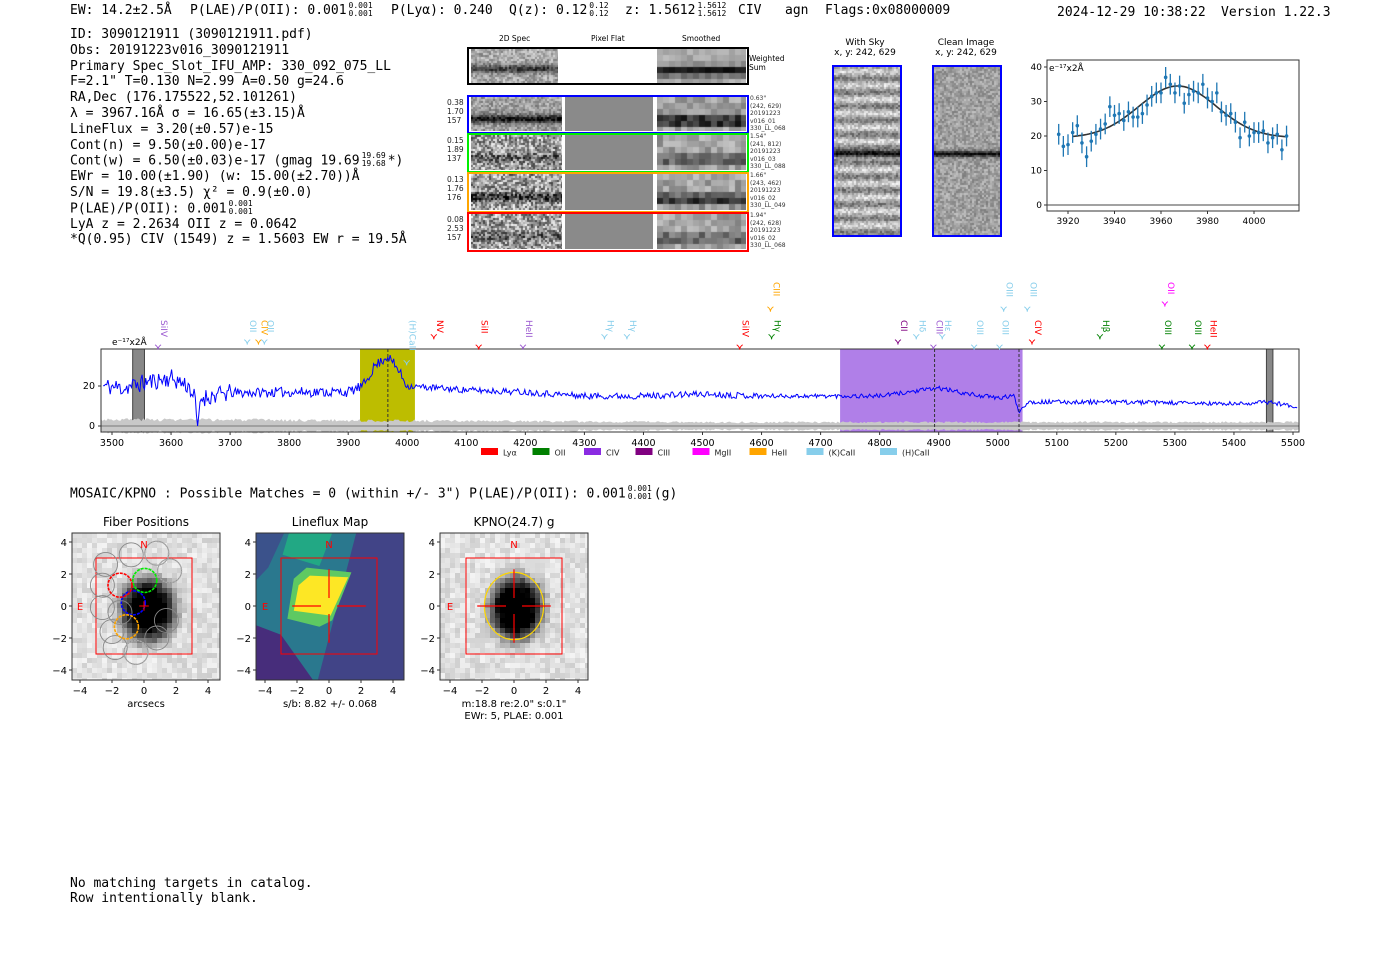 This screenshot has height=953, width=1400. What do you see at coordinates (546, 691) in the screenshot?
I see `x-tick-label: 2` at bounding box center [546, 691].